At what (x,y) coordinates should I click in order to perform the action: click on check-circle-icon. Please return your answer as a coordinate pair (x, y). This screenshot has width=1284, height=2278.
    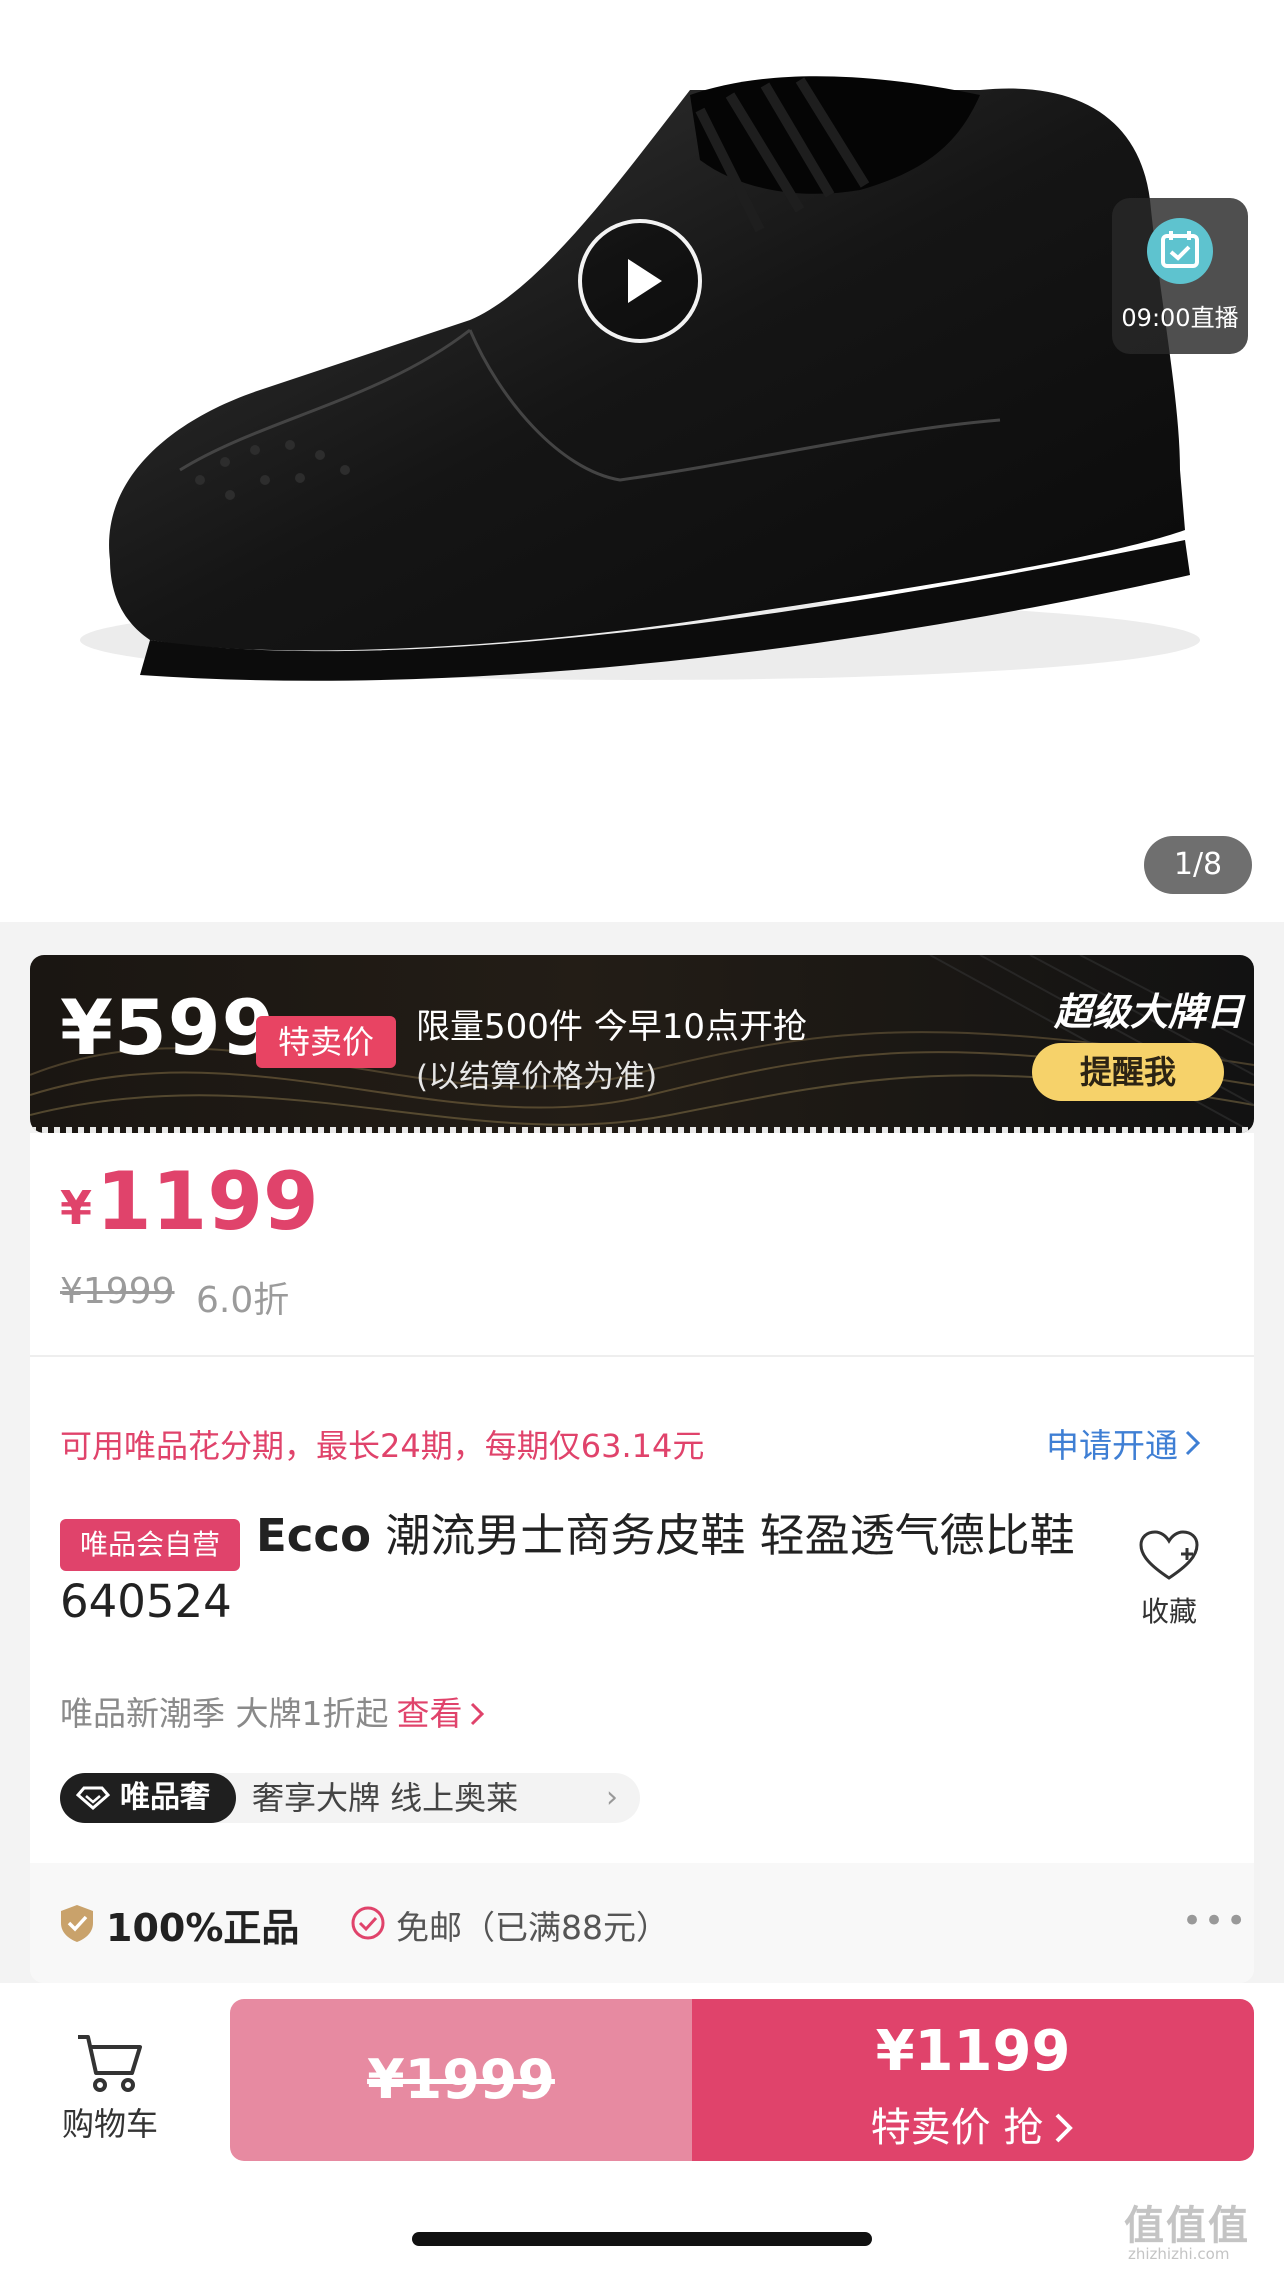
    Looking at the image, I should click on (368, 1923).